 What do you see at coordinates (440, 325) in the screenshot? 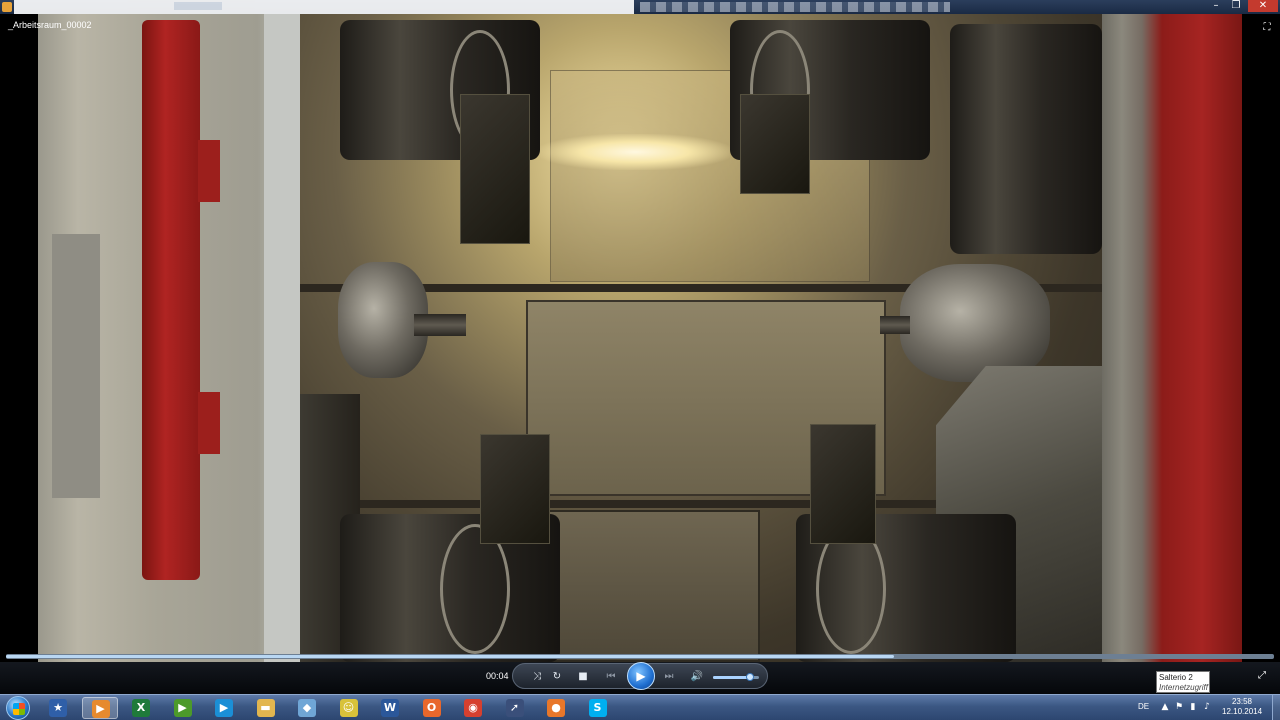
I see `left-workpiece` at bounding box center [440, 325].